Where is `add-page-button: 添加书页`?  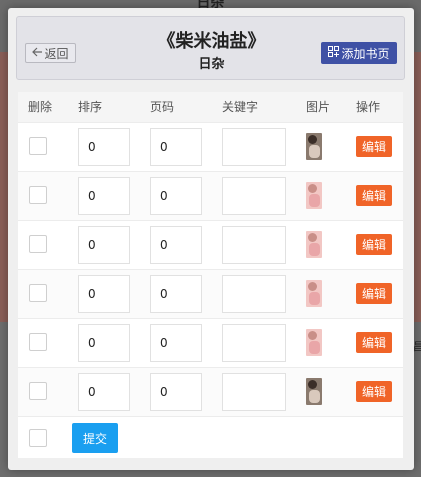
add-page-button: 添加书页 is located at coordinates (359, 53).